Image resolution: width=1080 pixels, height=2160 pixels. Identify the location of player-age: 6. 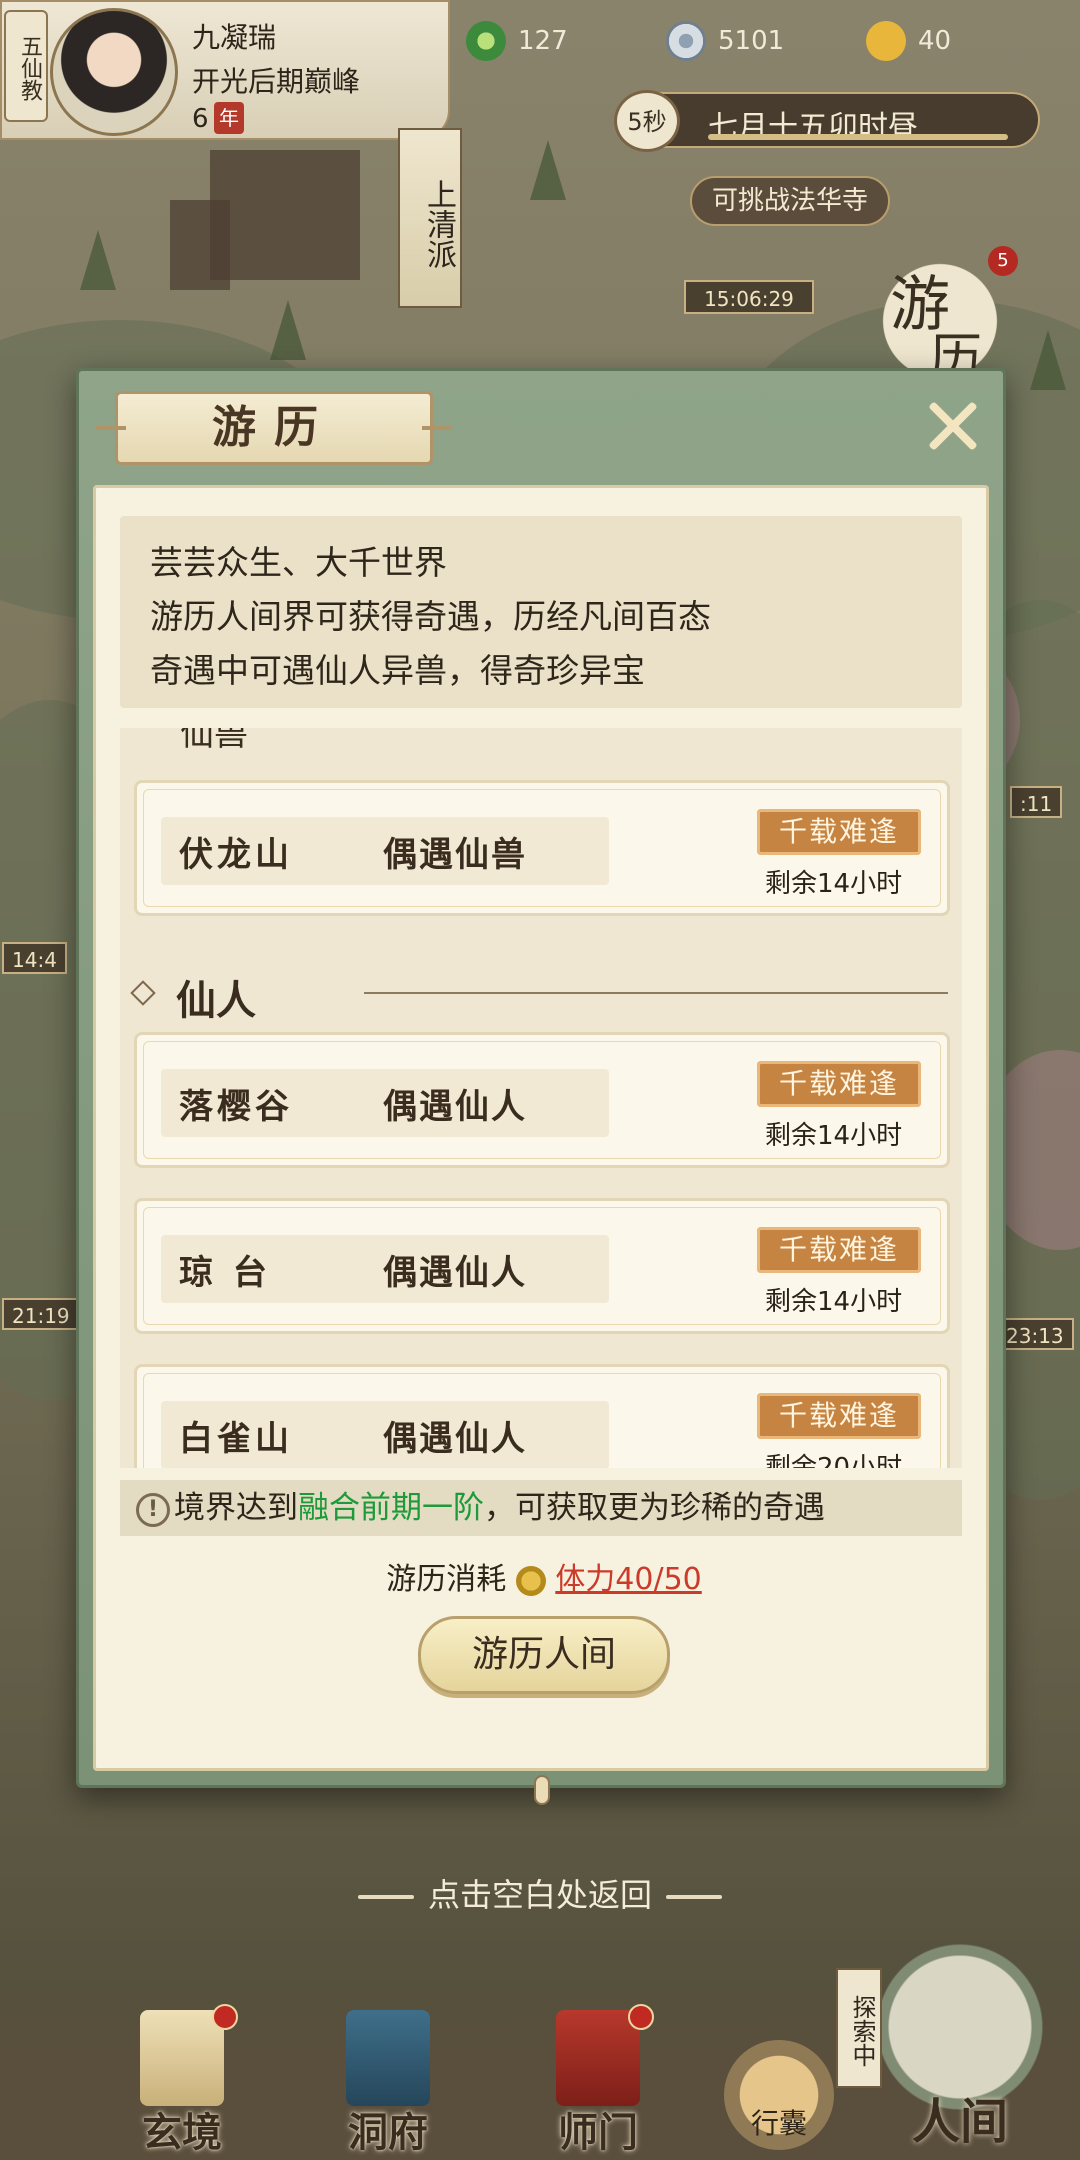
(200, 119).